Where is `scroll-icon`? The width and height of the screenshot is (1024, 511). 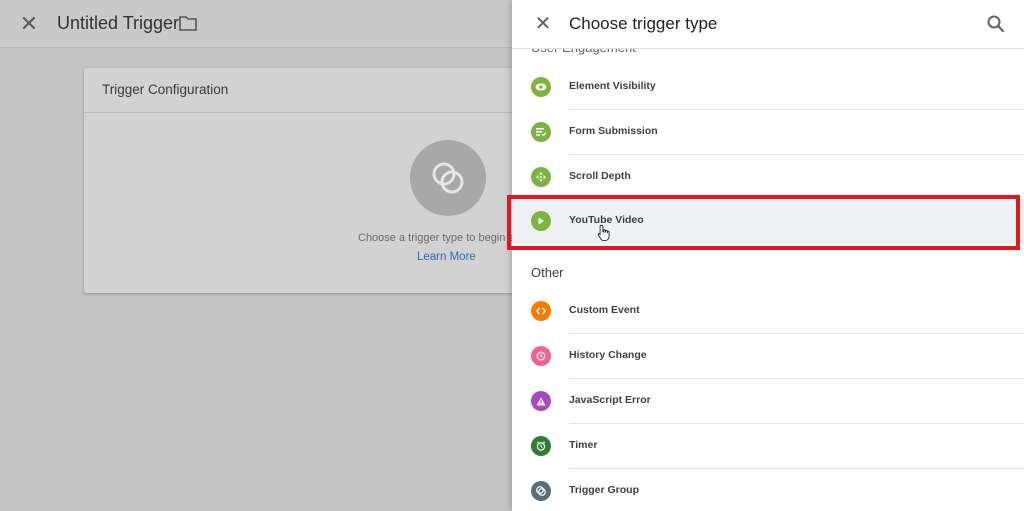 scroll-icon is located at coordinates (541, 177).